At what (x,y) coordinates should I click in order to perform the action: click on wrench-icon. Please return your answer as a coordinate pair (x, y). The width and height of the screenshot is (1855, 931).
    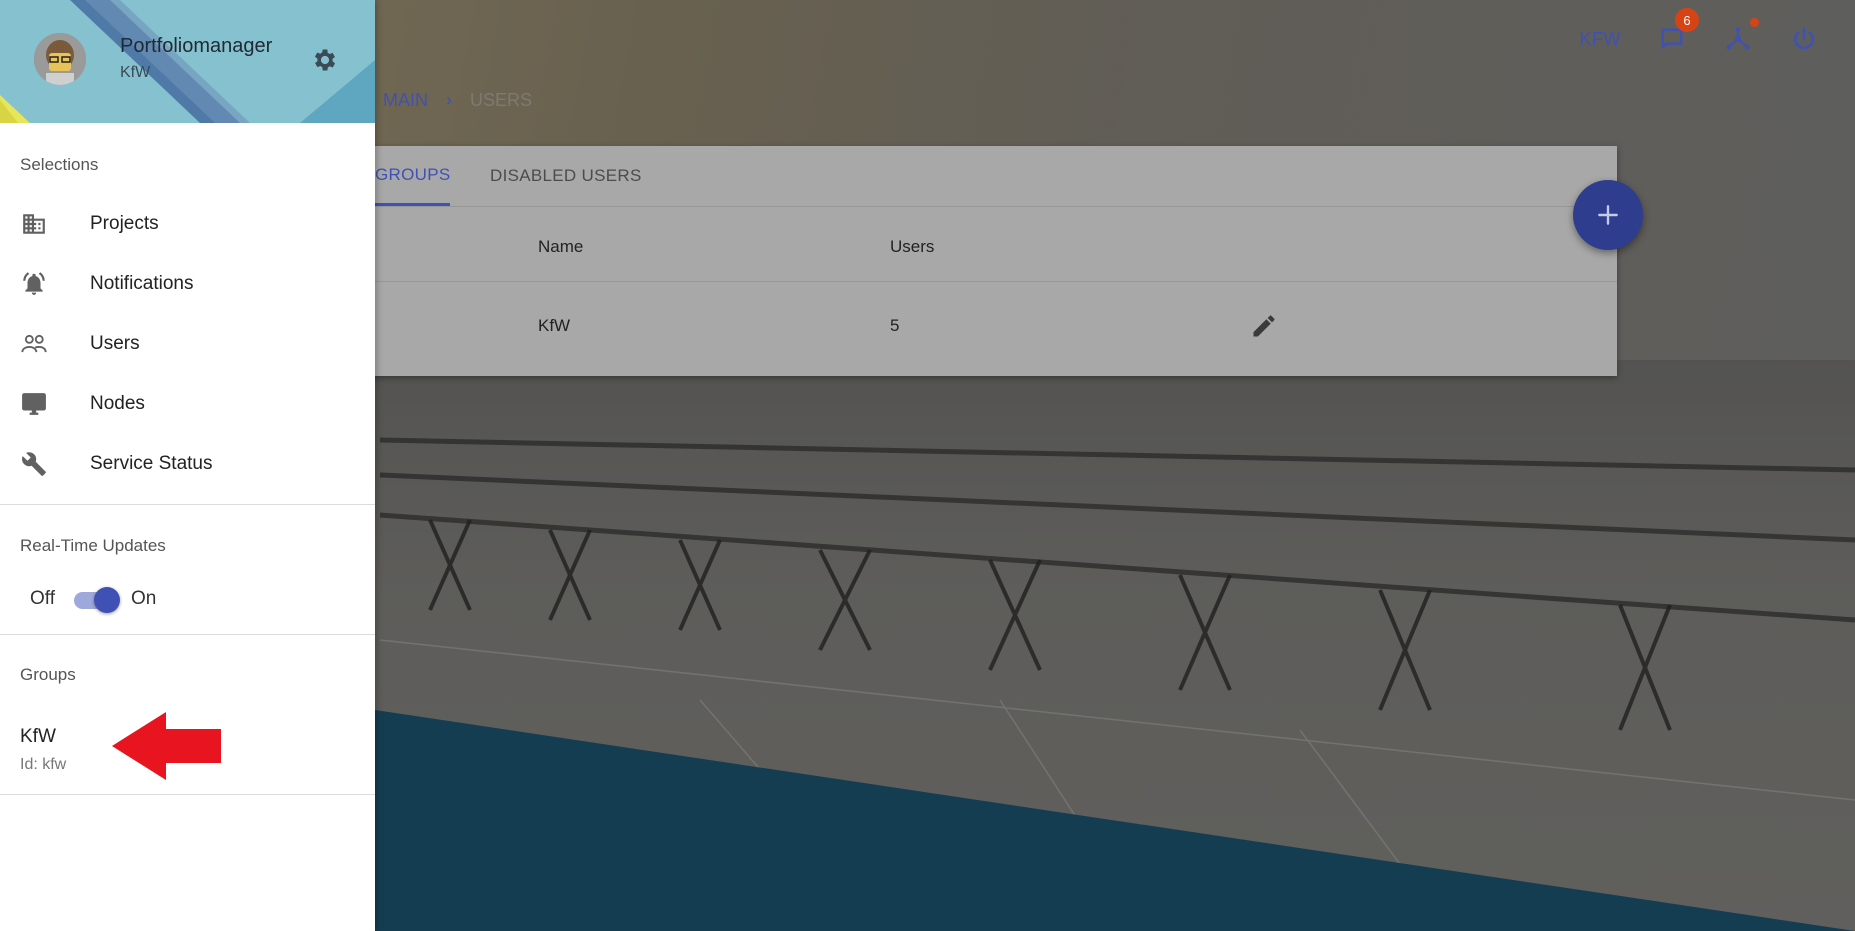
    Looking at the image, I should click on (34, 464).